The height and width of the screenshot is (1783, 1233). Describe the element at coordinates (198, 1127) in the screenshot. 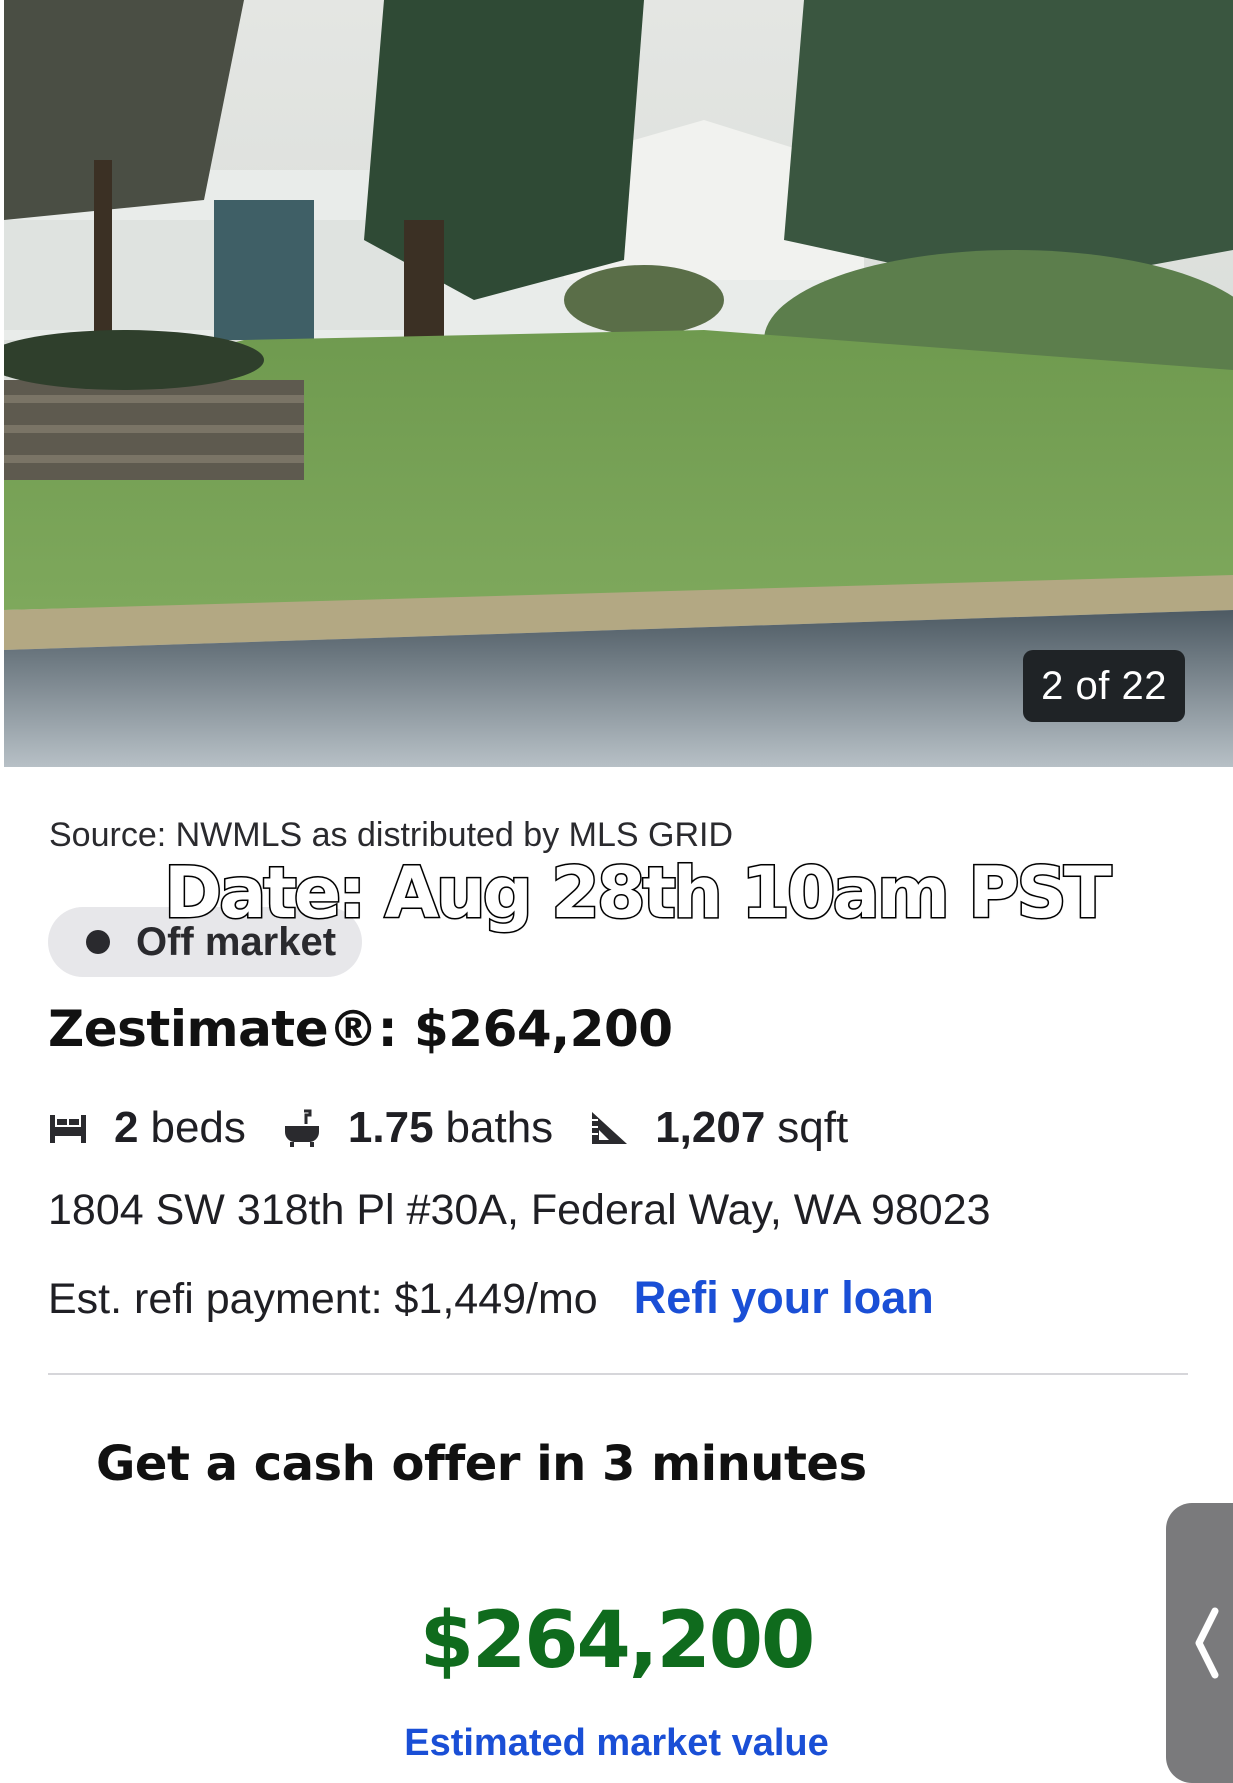

I see `beds-label: beds` at that location.